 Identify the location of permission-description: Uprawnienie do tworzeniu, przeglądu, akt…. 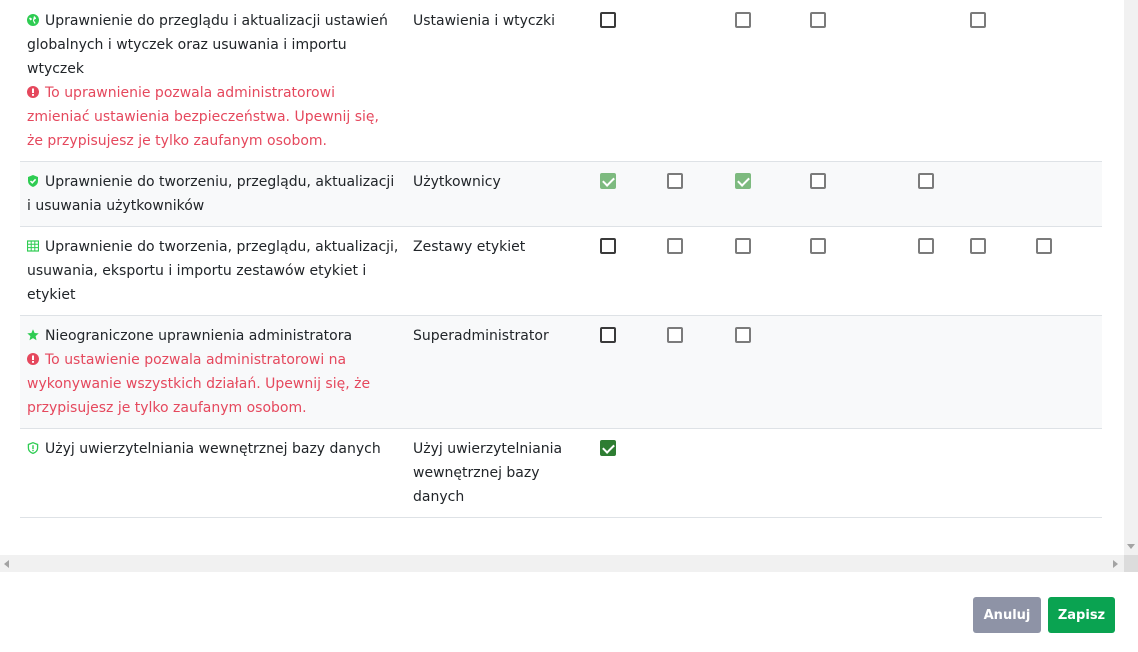
(213, 194).